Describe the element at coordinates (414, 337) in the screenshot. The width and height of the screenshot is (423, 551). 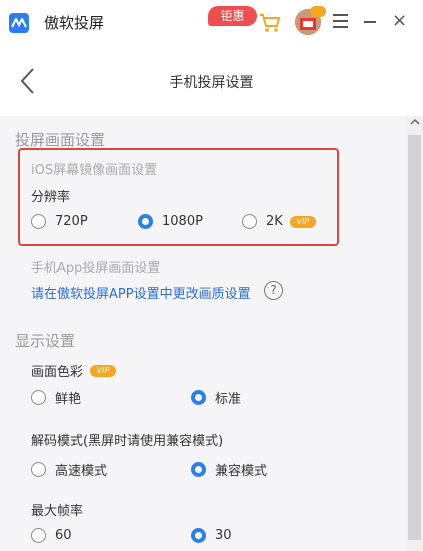
I see `scrollbar-thumb` at that location.